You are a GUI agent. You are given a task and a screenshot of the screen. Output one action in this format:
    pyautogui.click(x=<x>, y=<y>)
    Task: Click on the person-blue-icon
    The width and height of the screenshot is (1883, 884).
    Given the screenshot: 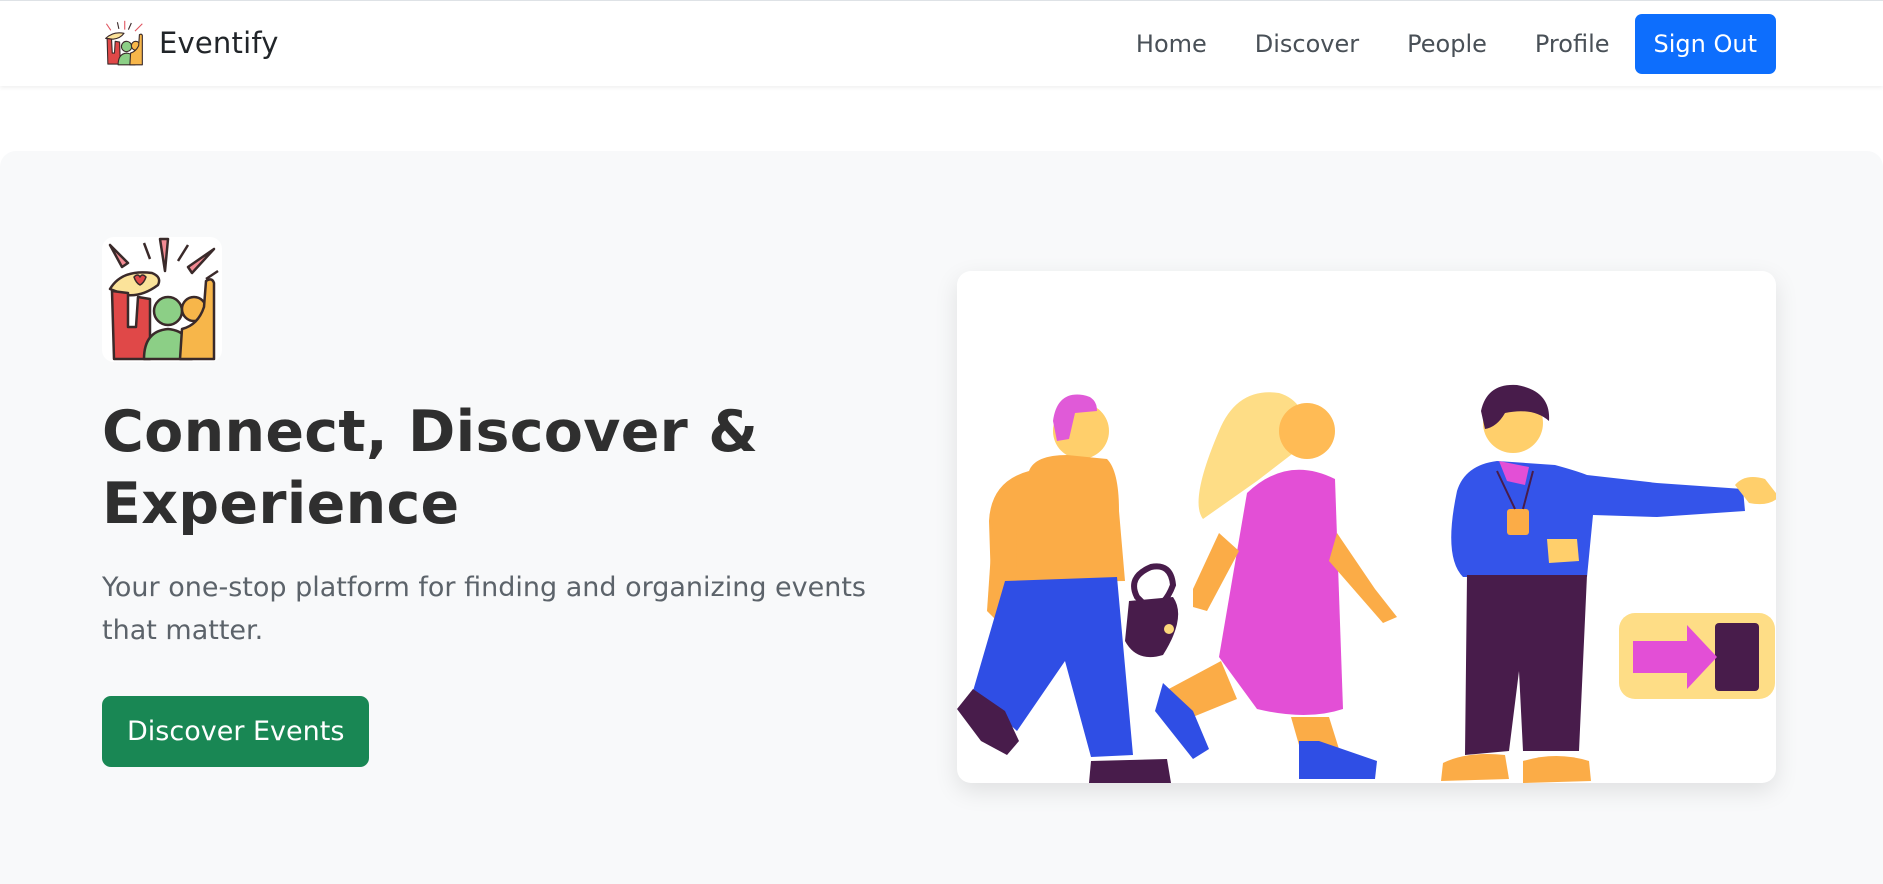 What is the action you would take?
    pyautogui.click(x=1608, y=583)
    